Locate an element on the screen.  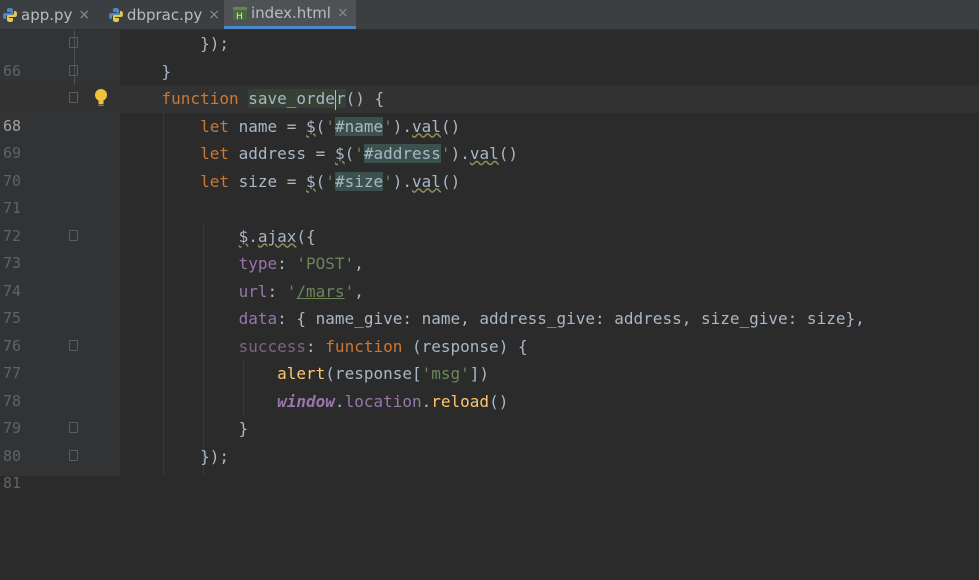
code-line: 78 alert(response['msg']) is located at coordinates (489, 385).